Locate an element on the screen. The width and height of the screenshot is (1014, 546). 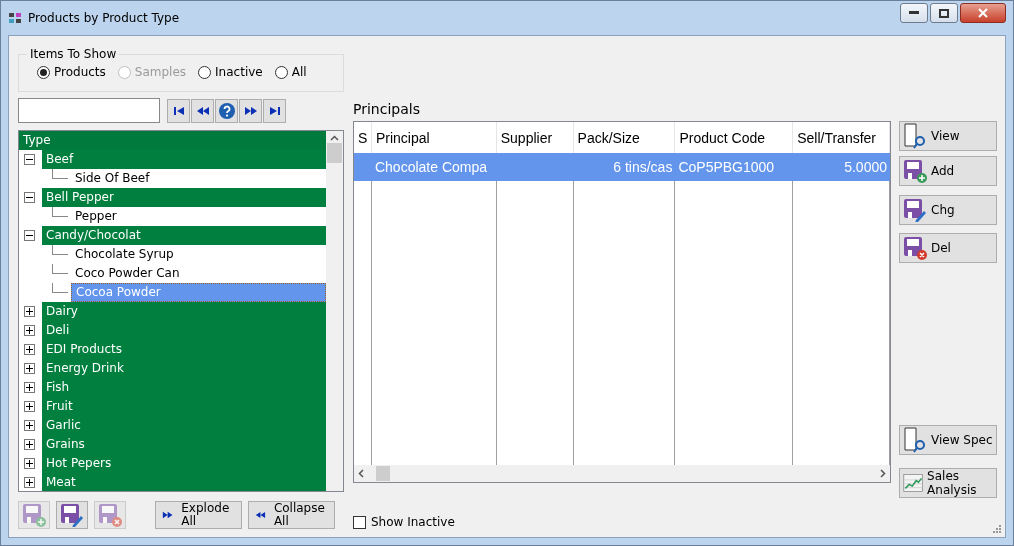
view-button: View is located at coordinates (948, 136).